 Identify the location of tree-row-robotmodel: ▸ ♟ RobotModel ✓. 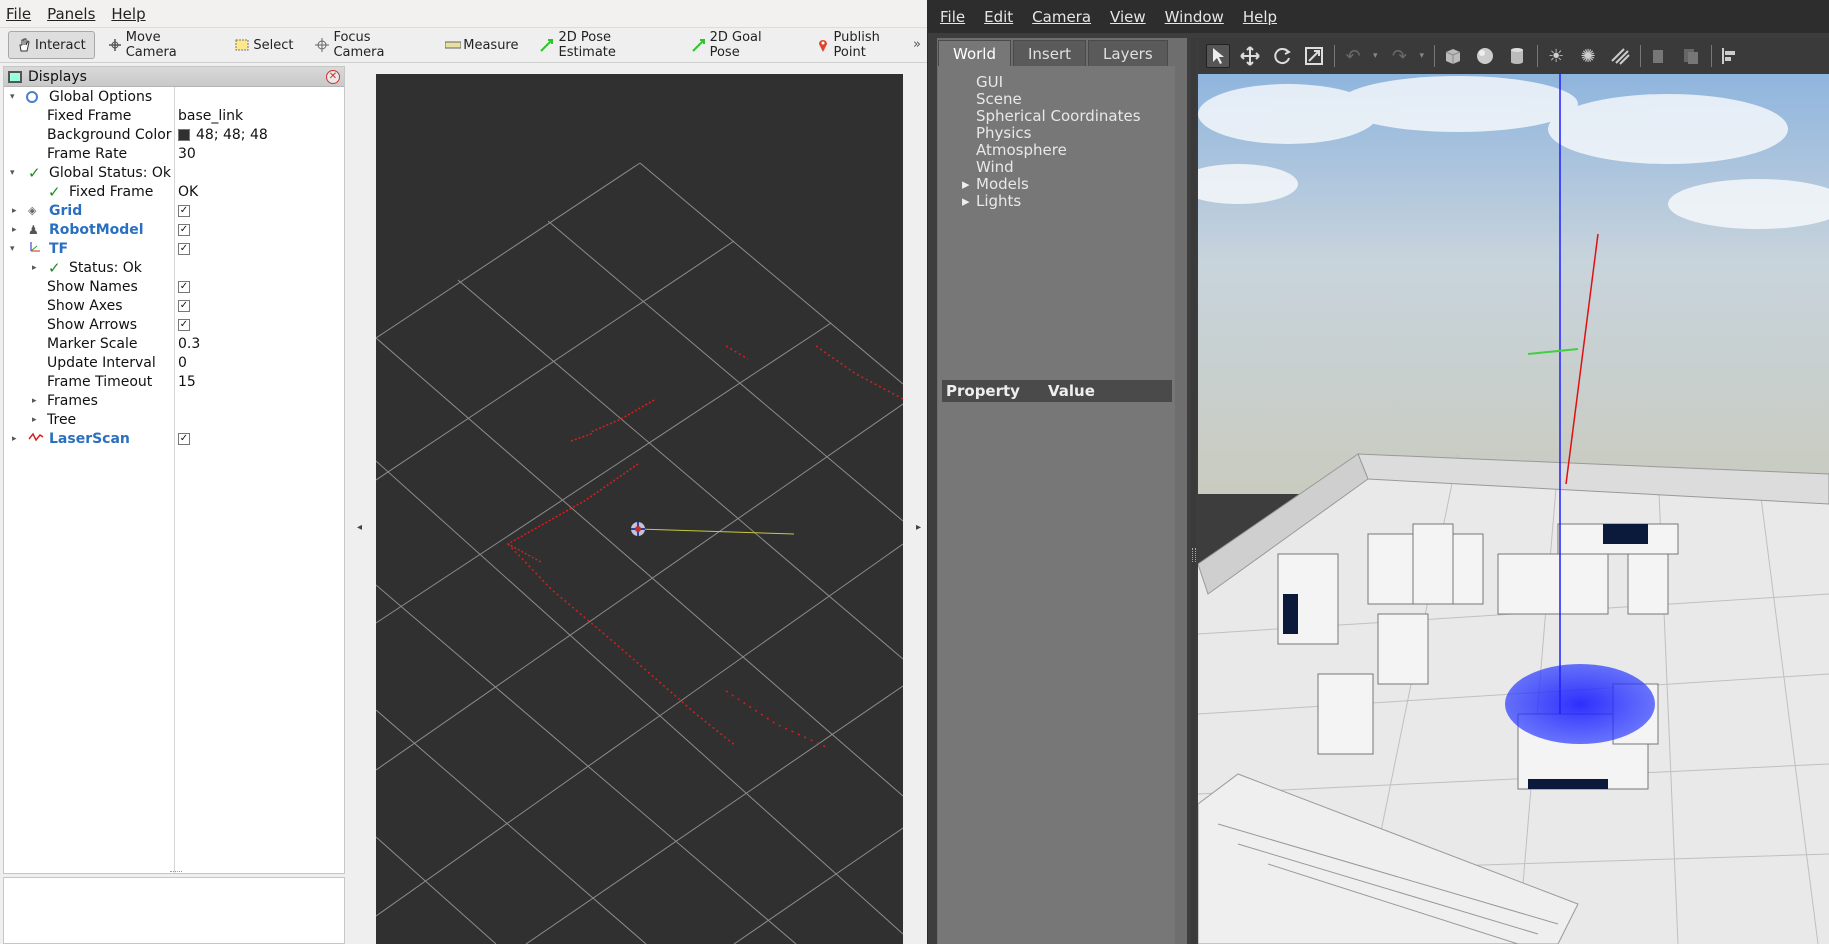
(174, 229).